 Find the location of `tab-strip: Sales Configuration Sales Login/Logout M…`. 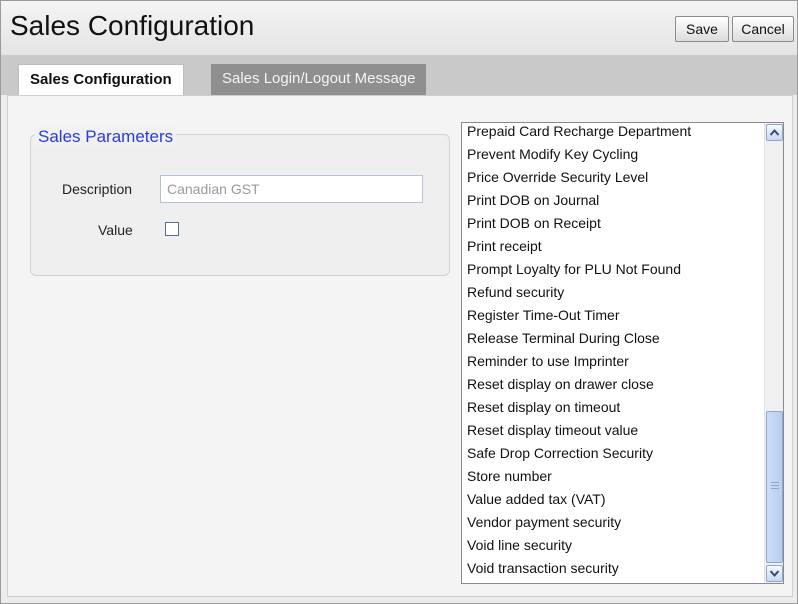

tab-strip: Sales Configuration Sales Login/Logout M… is located at coordinates (399, 75).